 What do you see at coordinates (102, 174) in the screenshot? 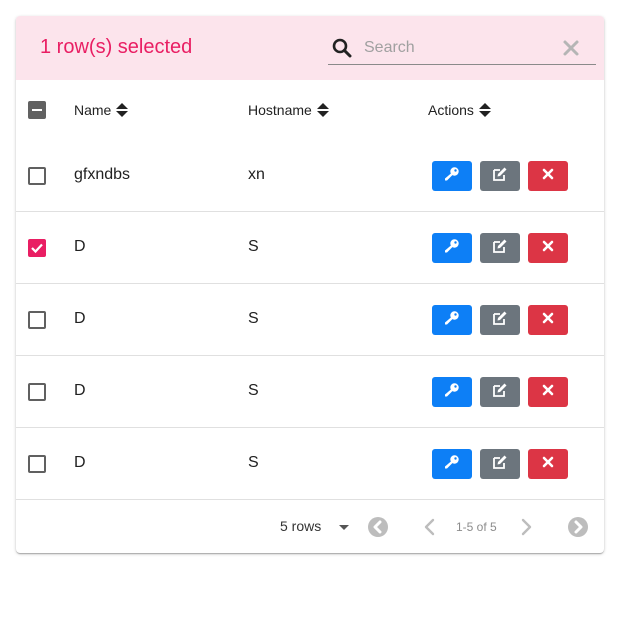
I see `row-name: gfxndbs` at bounding box center [102, 174].